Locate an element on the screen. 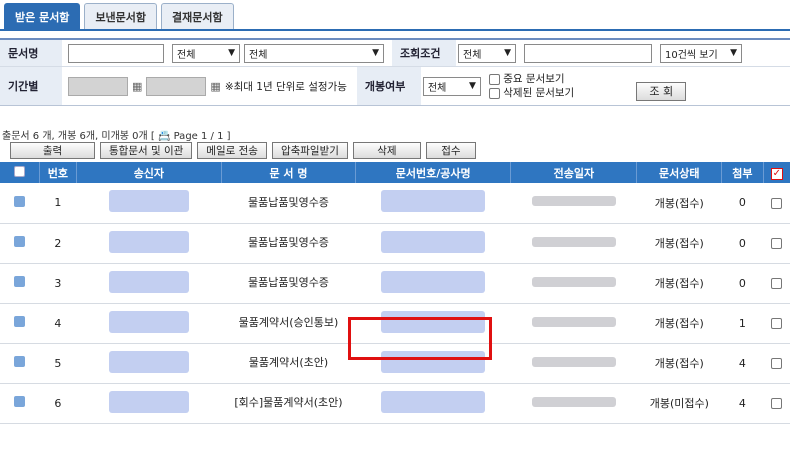 The height and width of the screenshot is (459, 800). row-attach: 1 is located at coordinates (742, 323).